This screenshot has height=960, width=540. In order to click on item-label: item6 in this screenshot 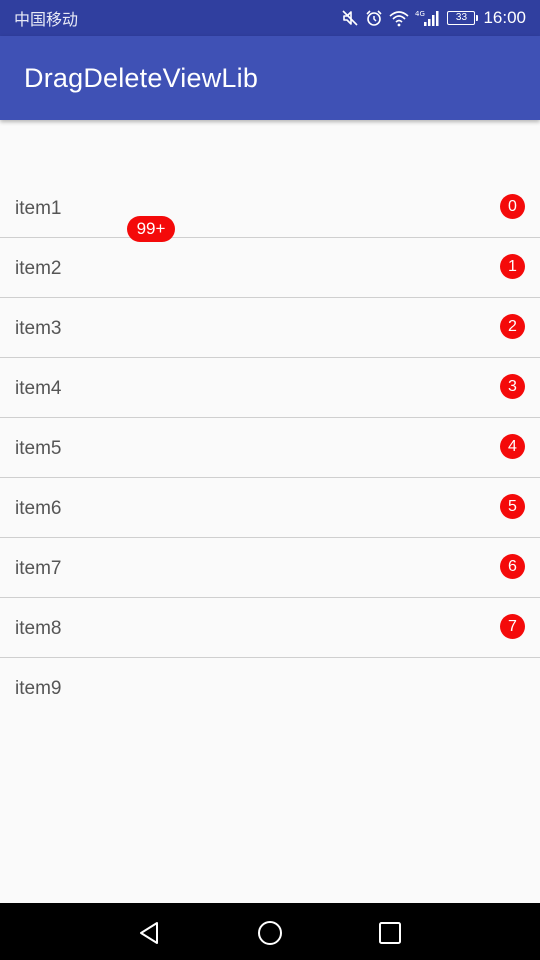, I will do `click(38, 508)`.